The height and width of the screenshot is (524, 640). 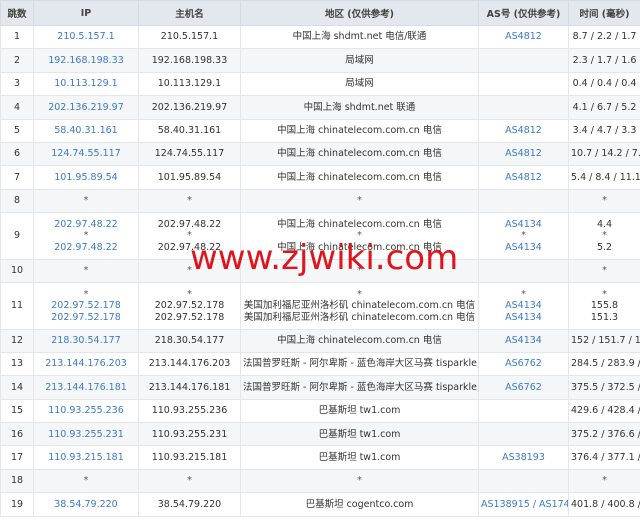 I want to click on as-value, so click(x=523, y=108).